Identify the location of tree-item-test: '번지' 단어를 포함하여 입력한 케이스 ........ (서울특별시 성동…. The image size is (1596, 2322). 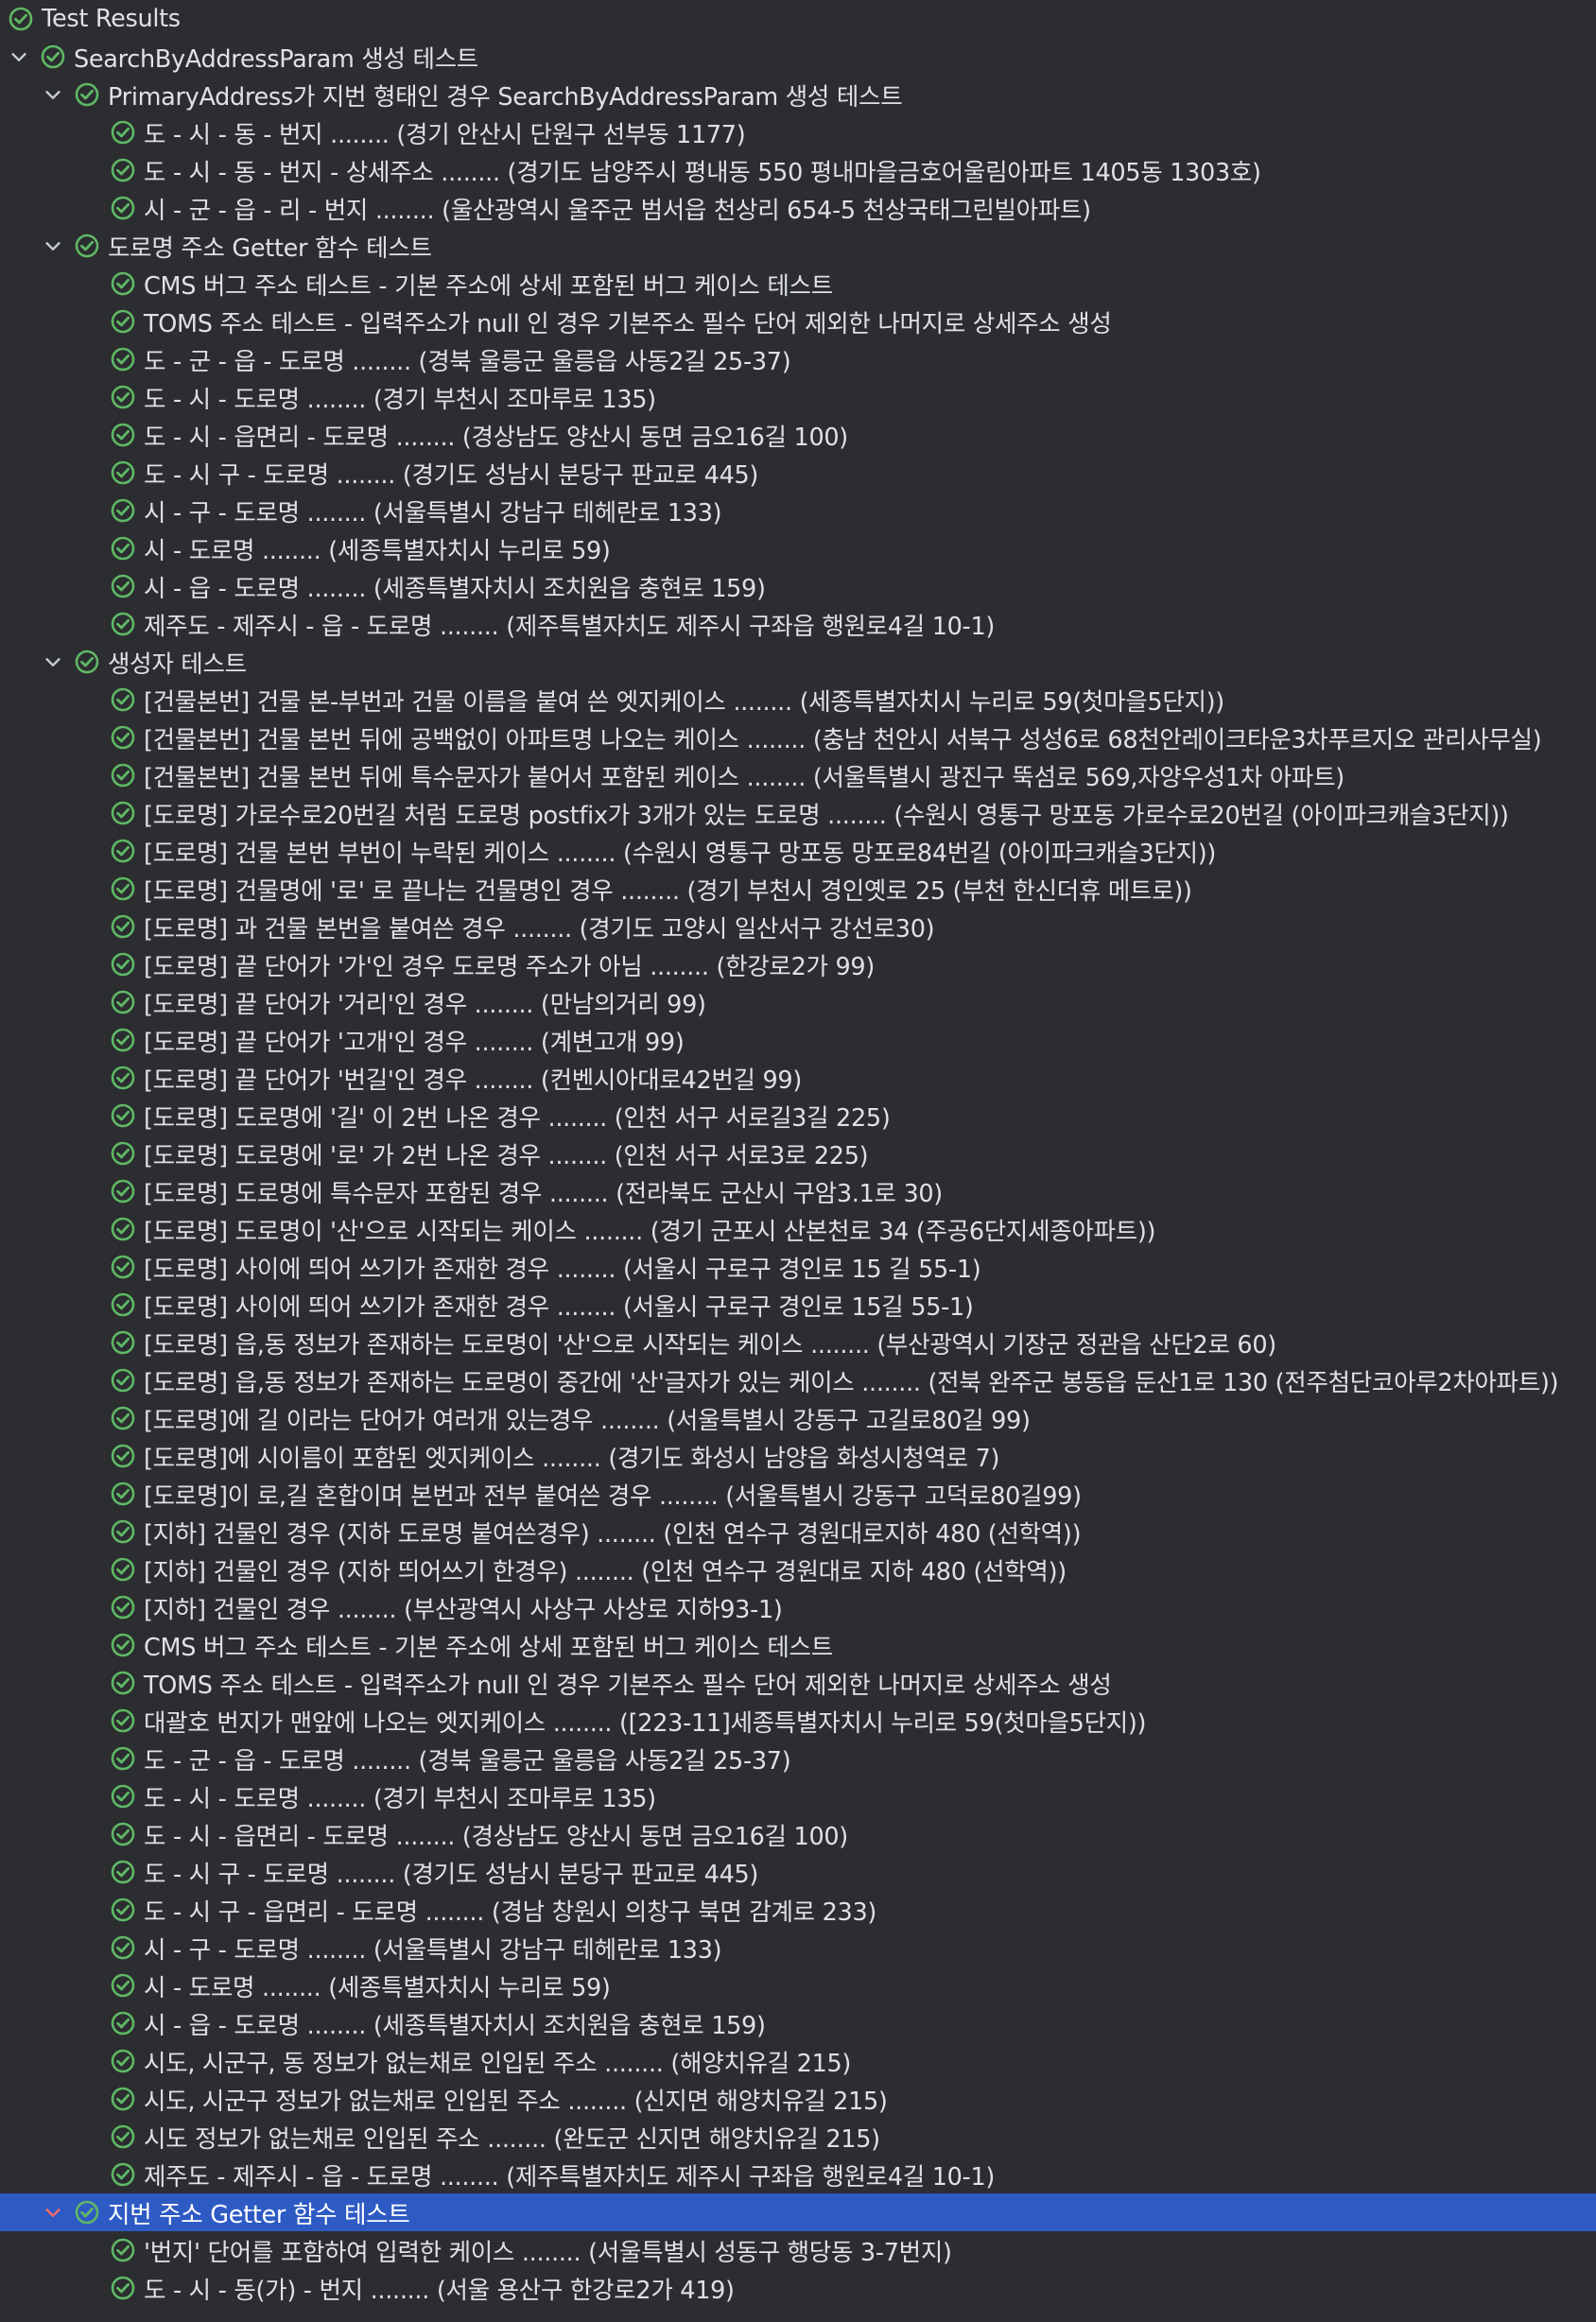
(798, 2250).